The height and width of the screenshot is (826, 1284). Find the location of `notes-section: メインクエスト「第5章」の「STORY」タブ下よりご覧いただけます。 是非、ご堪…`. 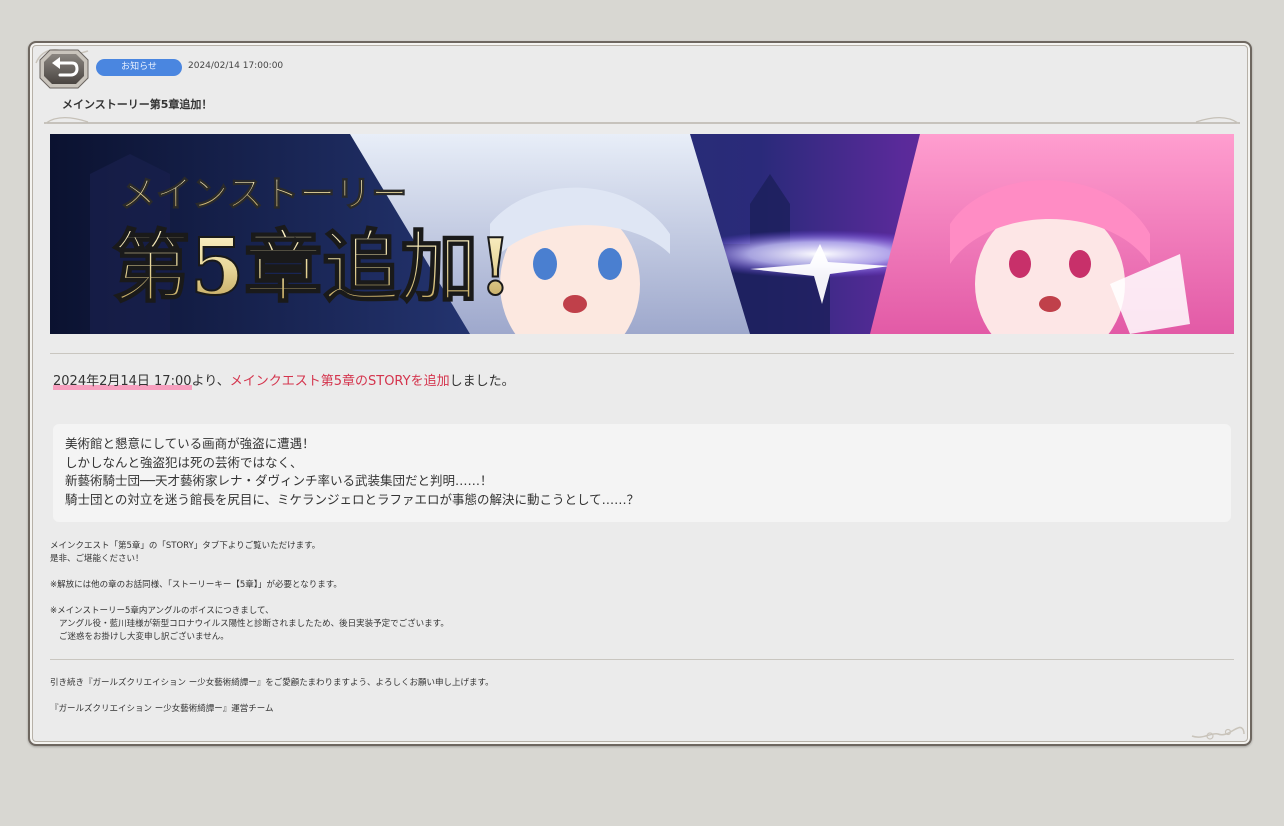

notes-section: メインクエスト「第5章」の「STORY」タブ下よりご覧いただけます。 是非、ご堪… is located at coordinates (249, 592).